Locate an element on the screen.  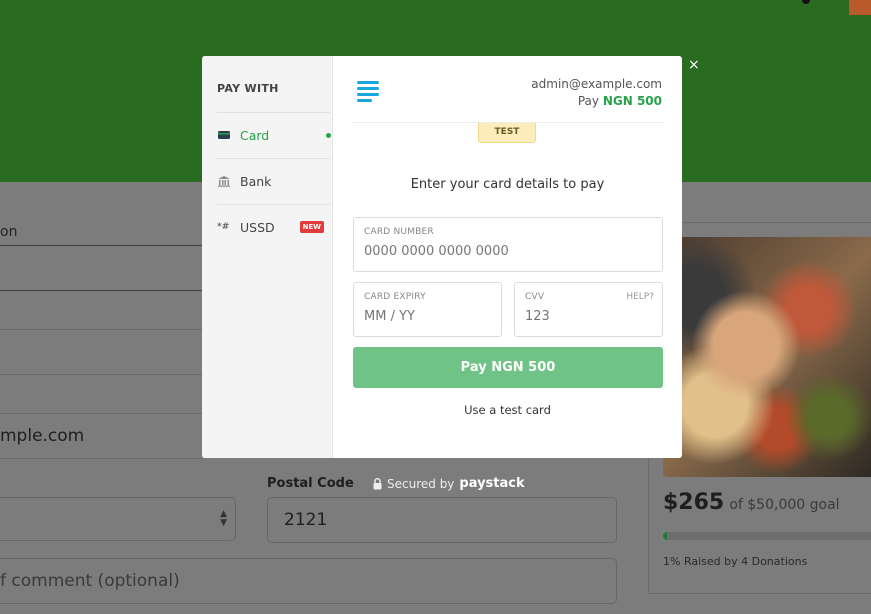
sidebar-item-label: USSD is located at coordinates (257, 227).